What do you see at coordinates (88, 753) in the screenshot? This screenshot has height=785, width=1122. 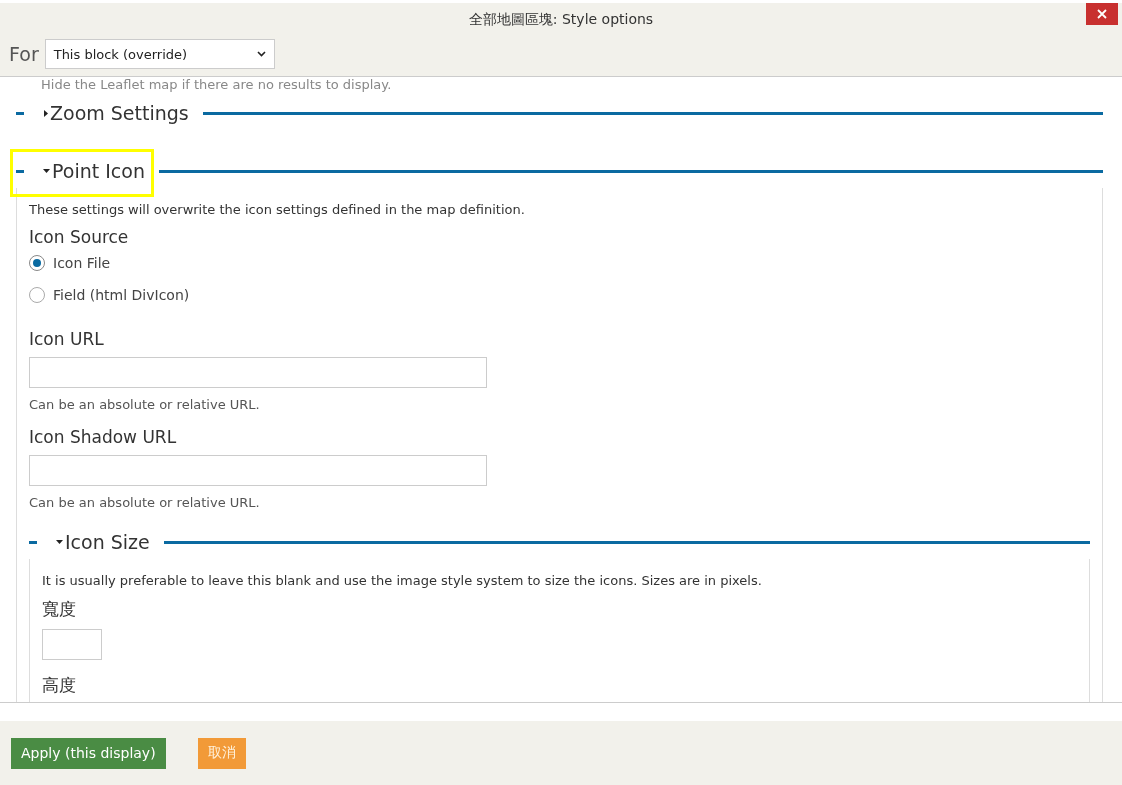 I see `apply-button: Apply (this display)` at bounding box center [88, 753].